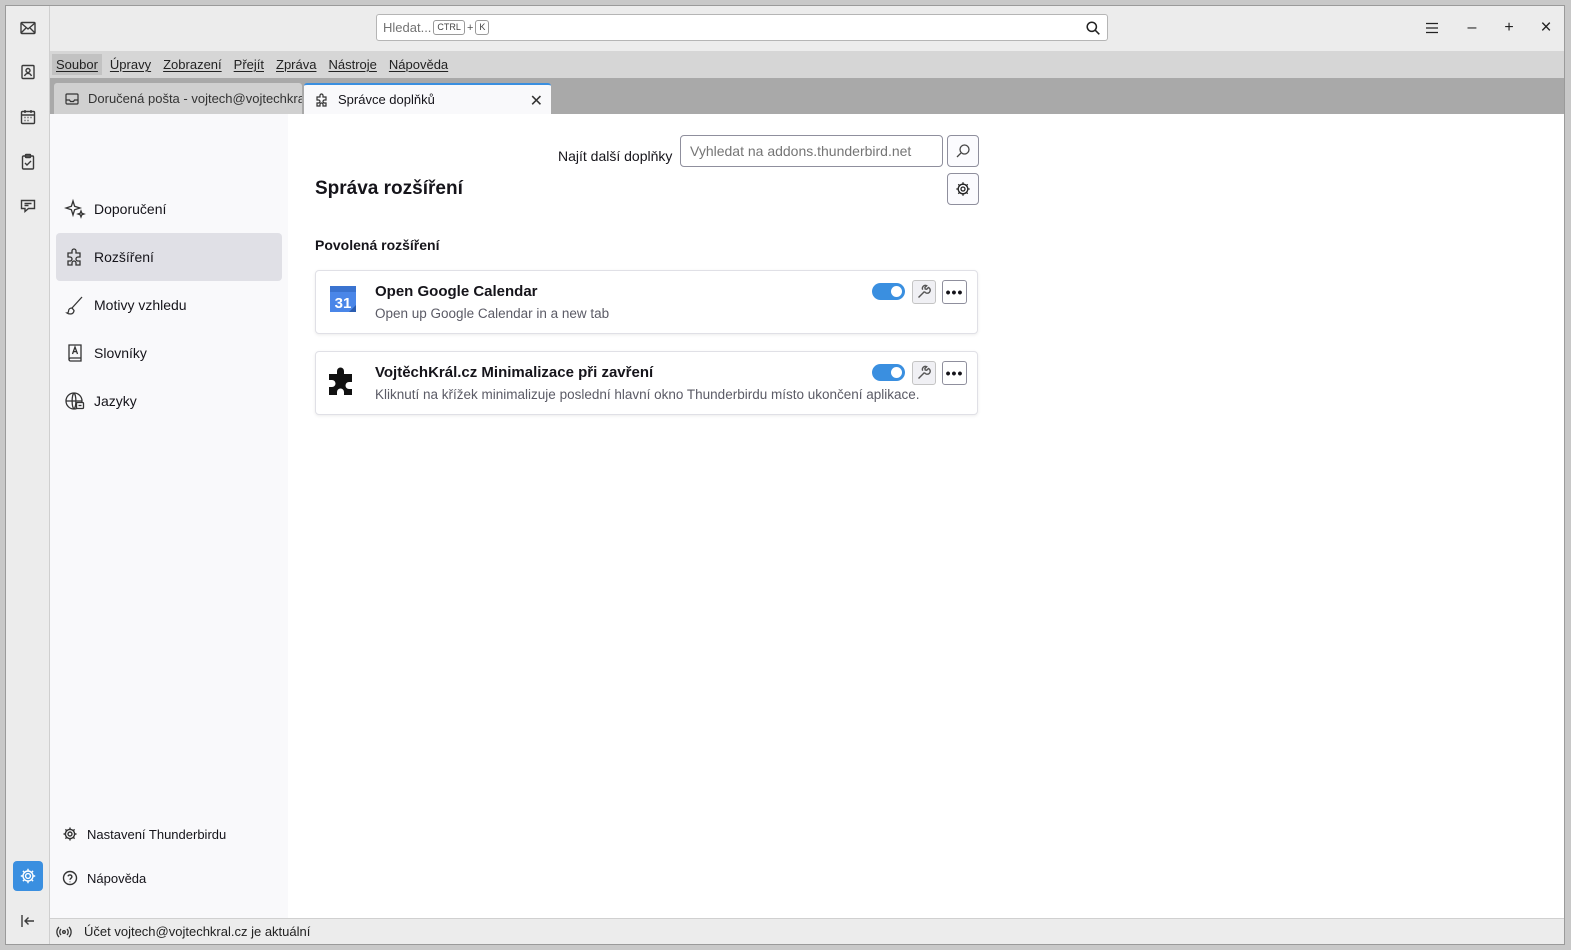  I want to click on category-label: Doporučení, so click(130, 209).